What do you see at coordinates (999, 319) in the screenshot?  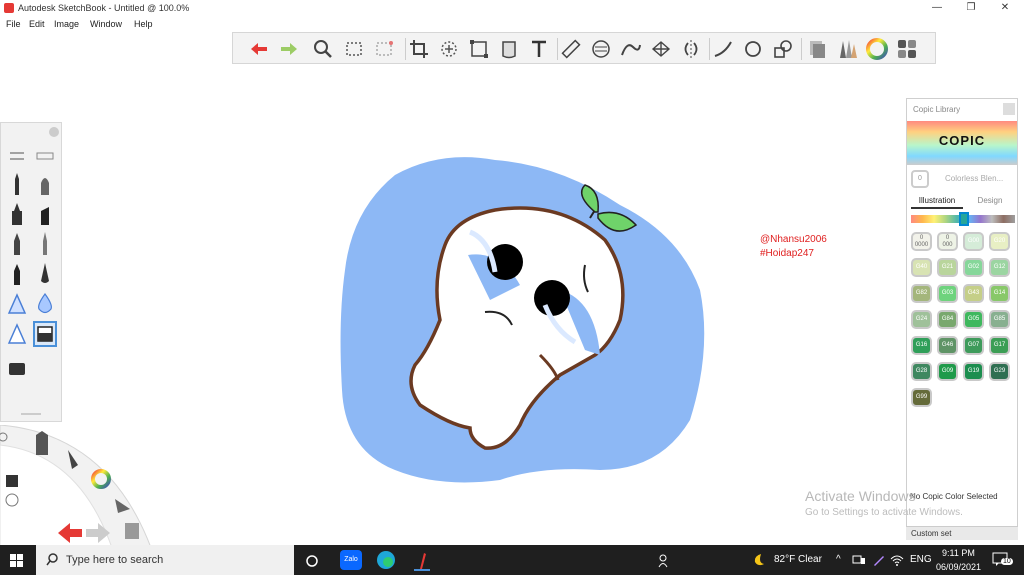 I see `copic-swatch: G85` at bounding box center [999, 319].